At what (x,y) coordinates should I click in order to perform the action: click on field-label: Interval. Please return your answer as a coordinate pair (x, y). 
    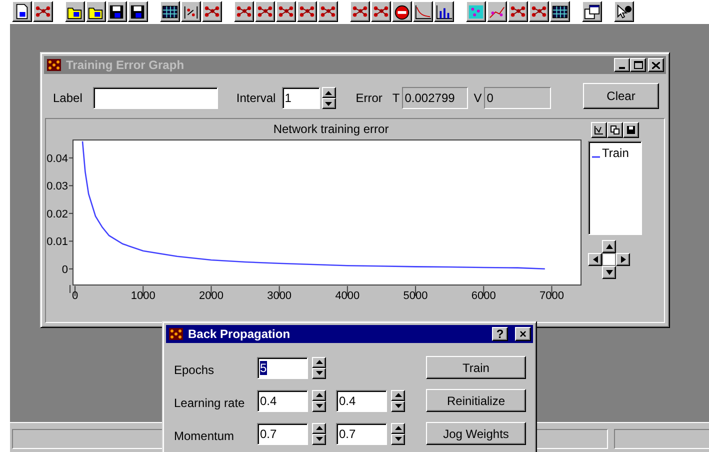
    Looking at the image, I should click on (256, 98).